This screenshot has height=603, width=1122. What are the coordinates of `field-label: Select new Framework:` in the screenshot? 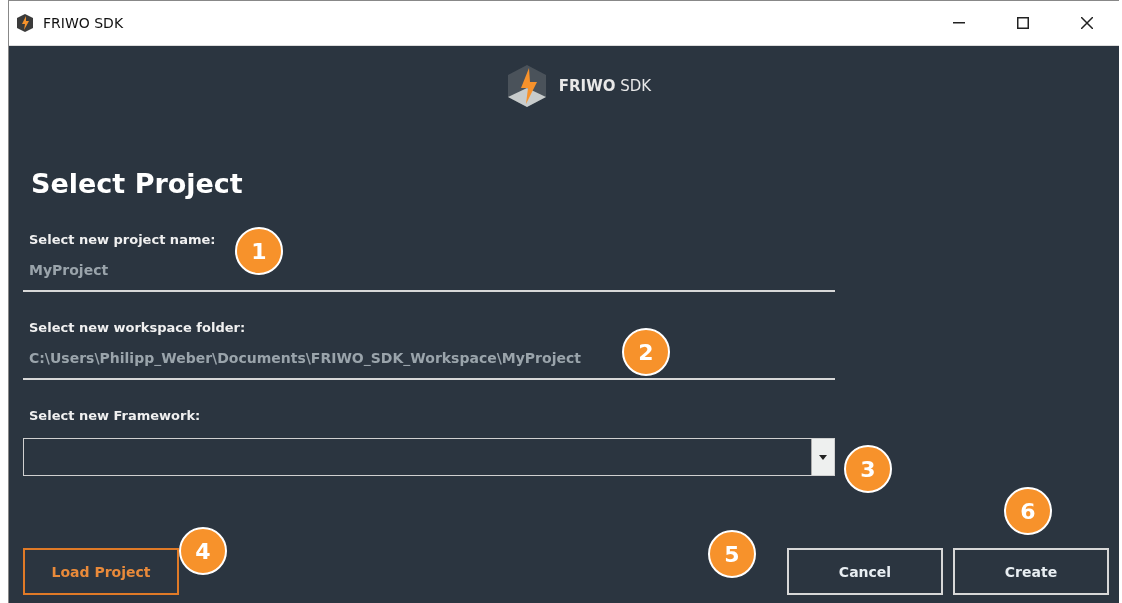 It's located at (115, 416).